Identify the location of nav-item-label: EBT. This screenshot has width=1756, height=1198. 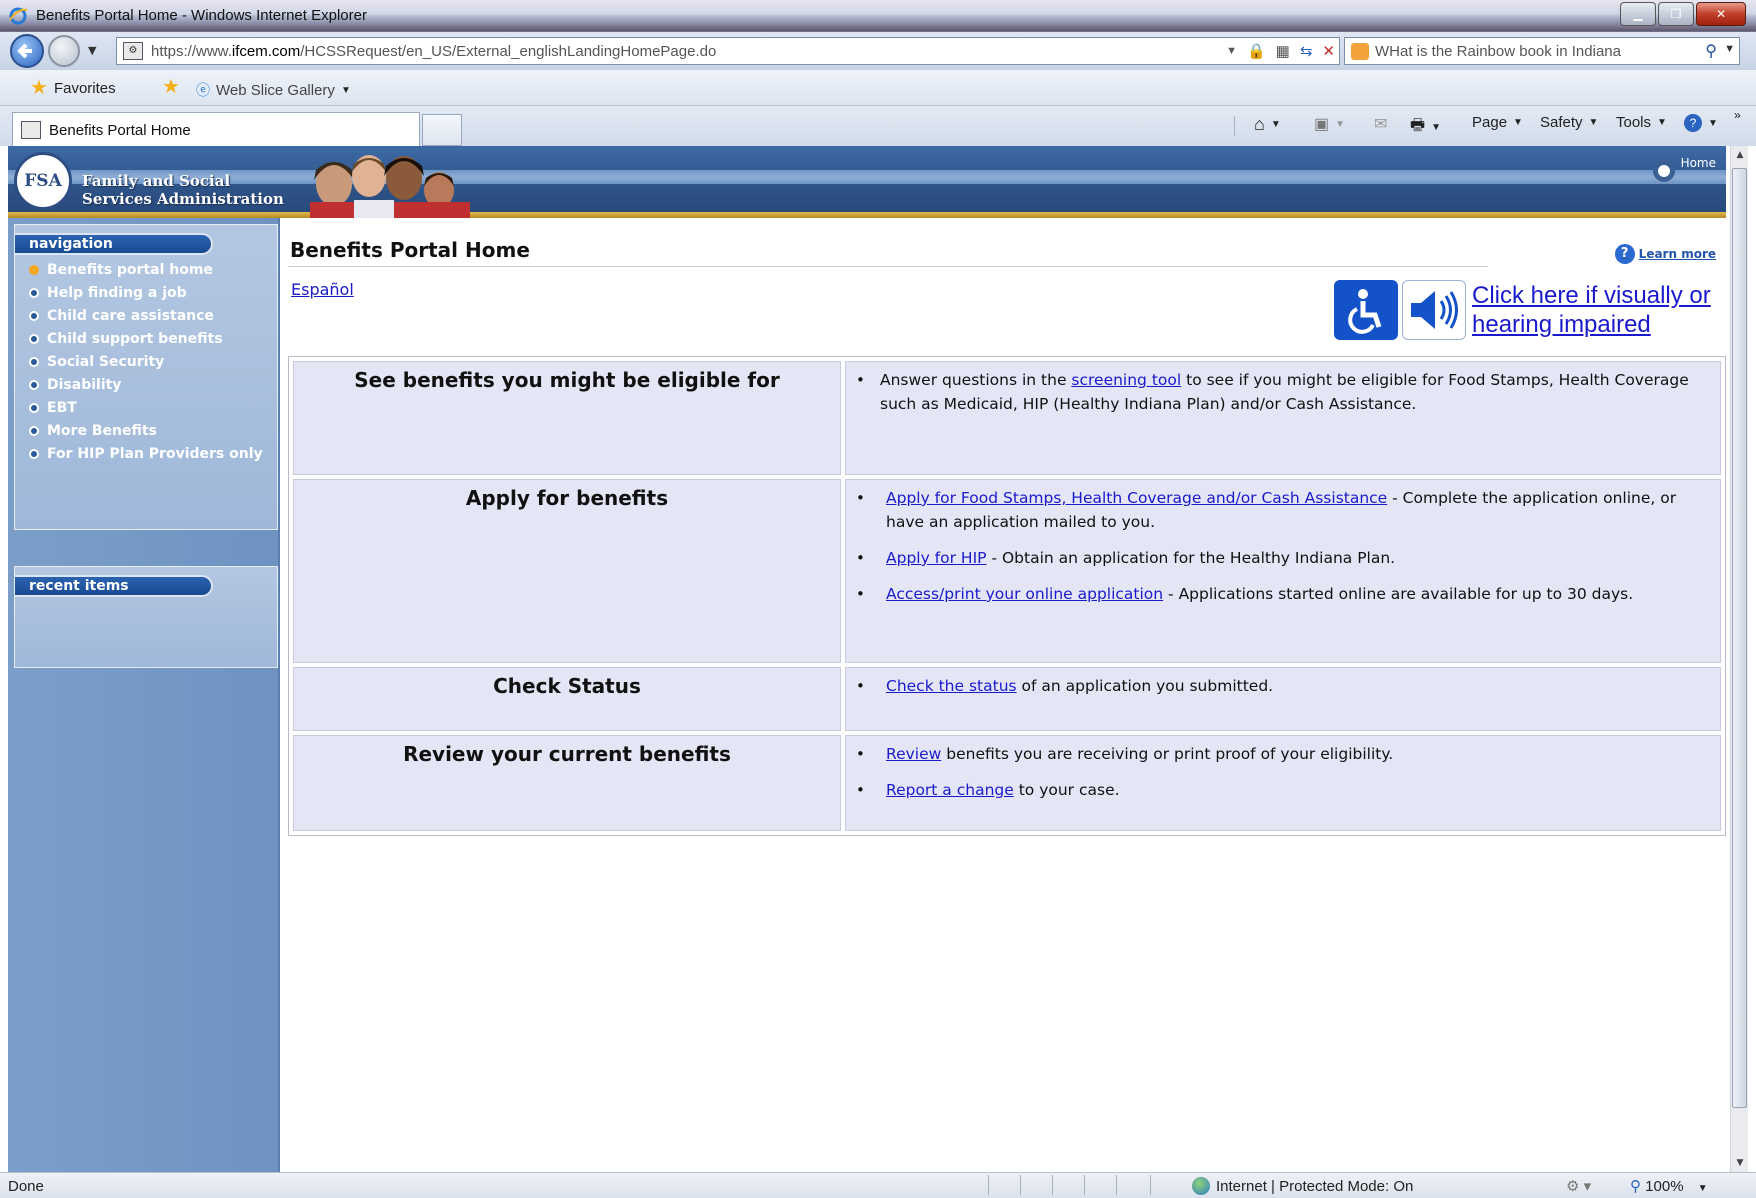
(62, 408).